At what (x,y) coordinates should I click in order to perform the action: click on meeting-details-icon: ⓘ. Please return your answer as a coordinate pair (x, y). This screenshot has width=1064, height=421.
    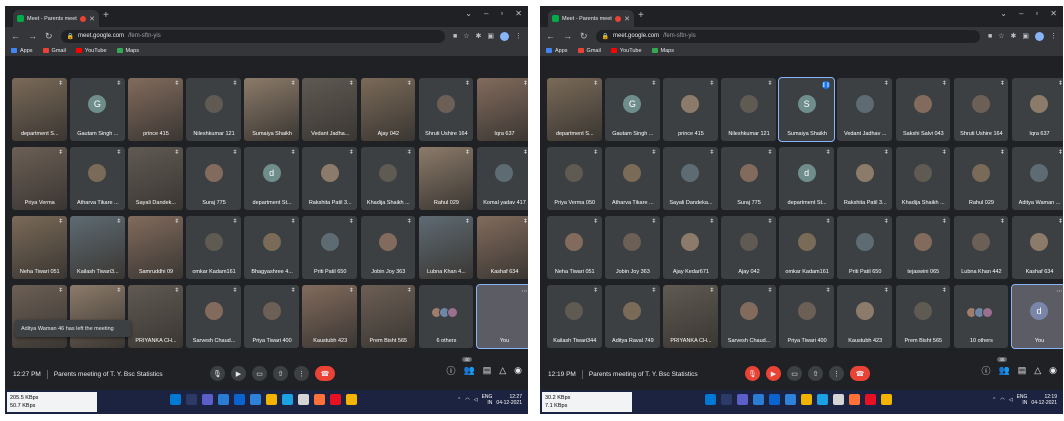
    Looking at the image, I should click on (450, 370).